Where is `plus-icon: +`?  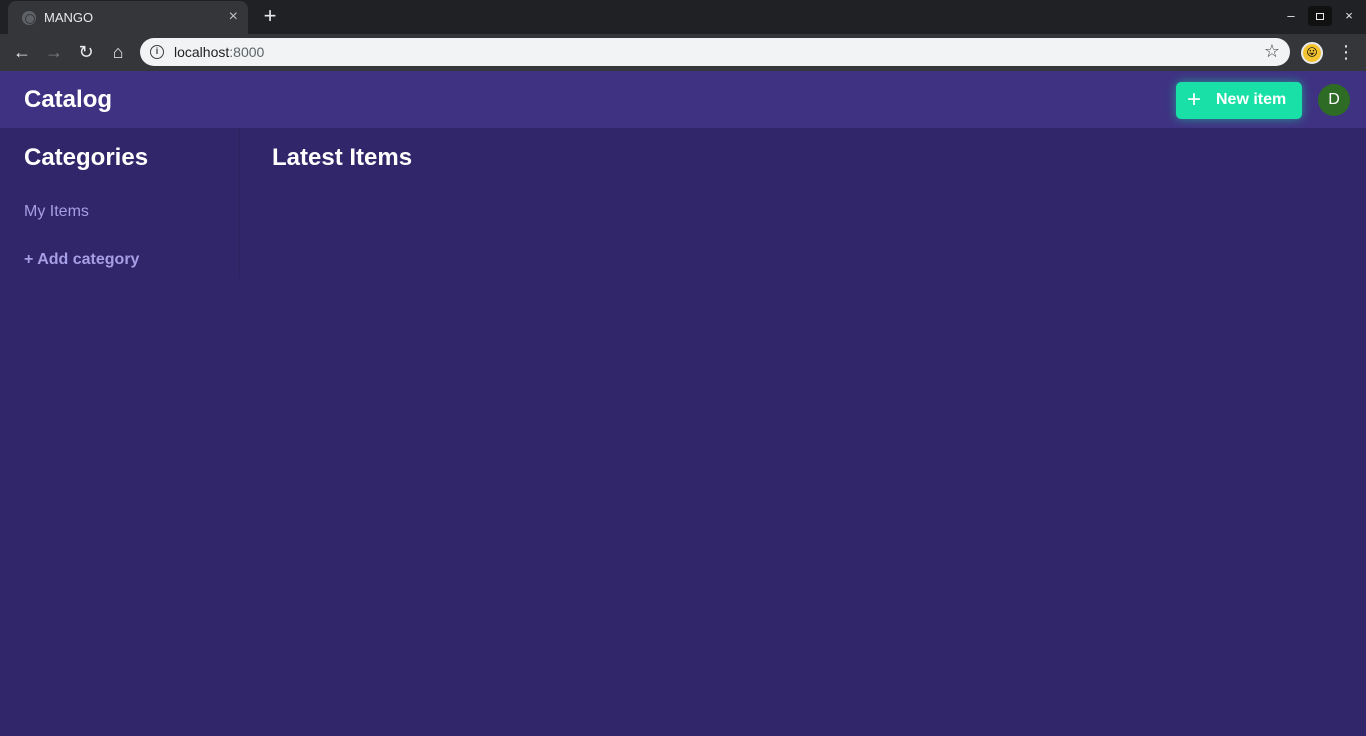
plus-icon: + is located at coordinates (1194, 99).